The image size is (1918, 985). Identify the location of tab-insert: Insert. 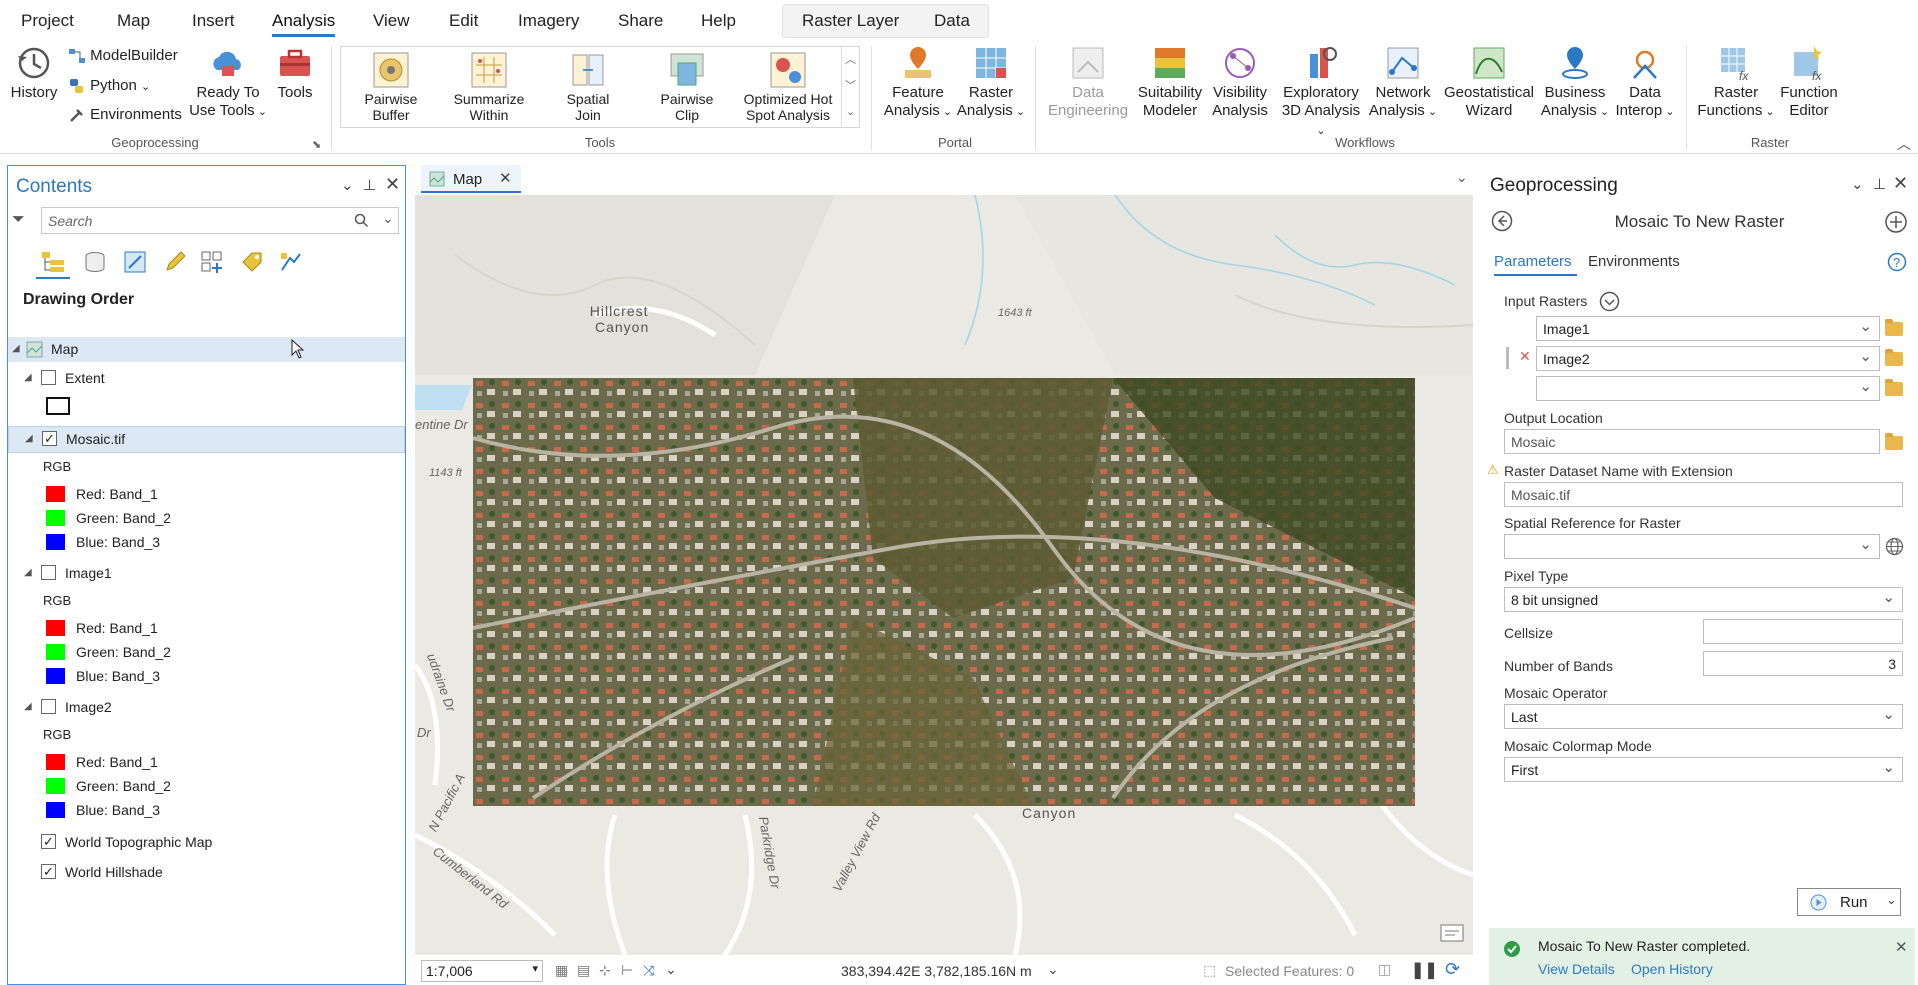
(213, 21).